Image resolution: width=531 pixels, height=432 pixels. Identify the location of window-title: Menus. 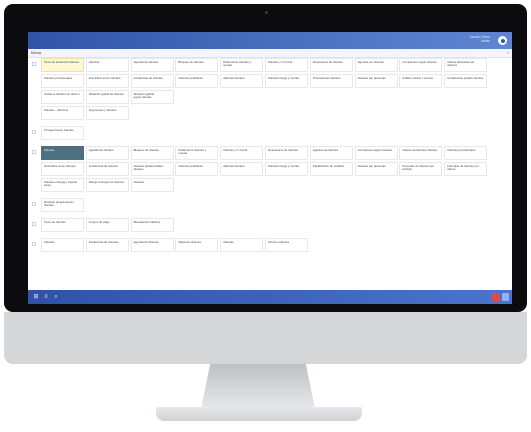
(36, 53).